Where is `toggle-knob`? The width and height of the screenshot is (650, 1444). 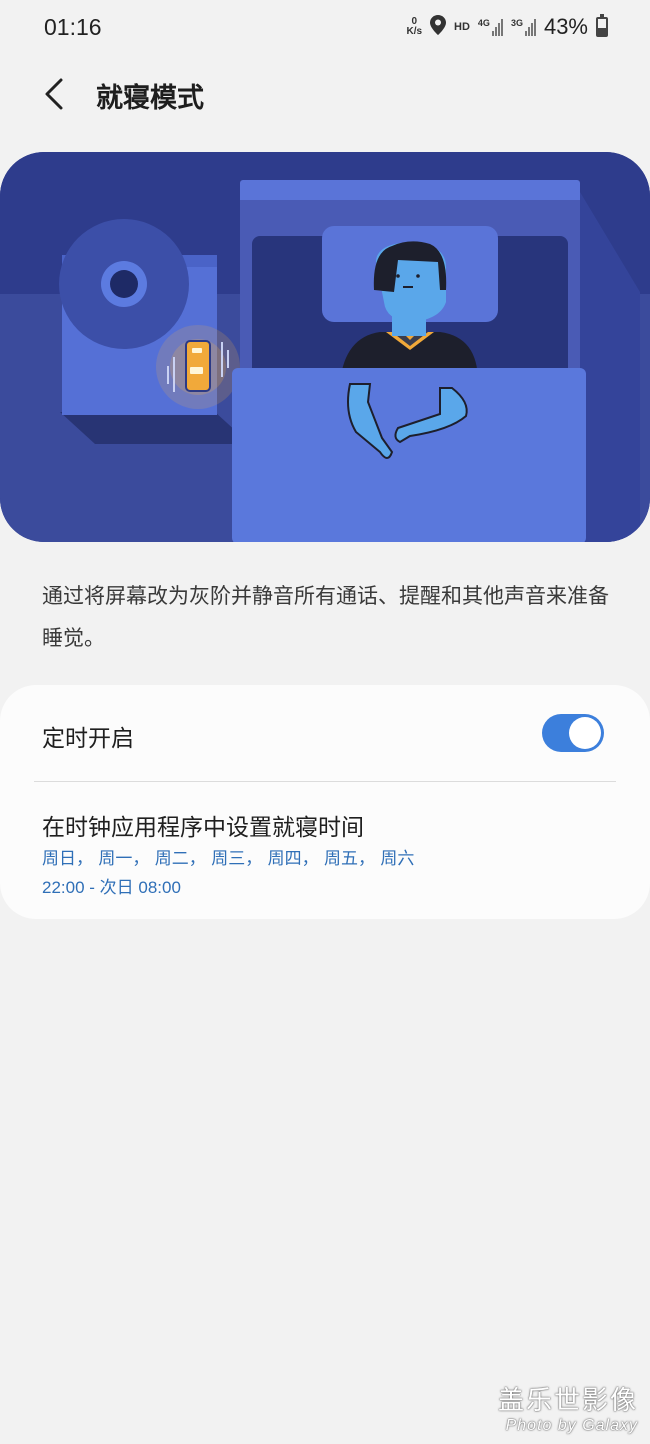
toggle-knob is located at coordinates (585, 733).